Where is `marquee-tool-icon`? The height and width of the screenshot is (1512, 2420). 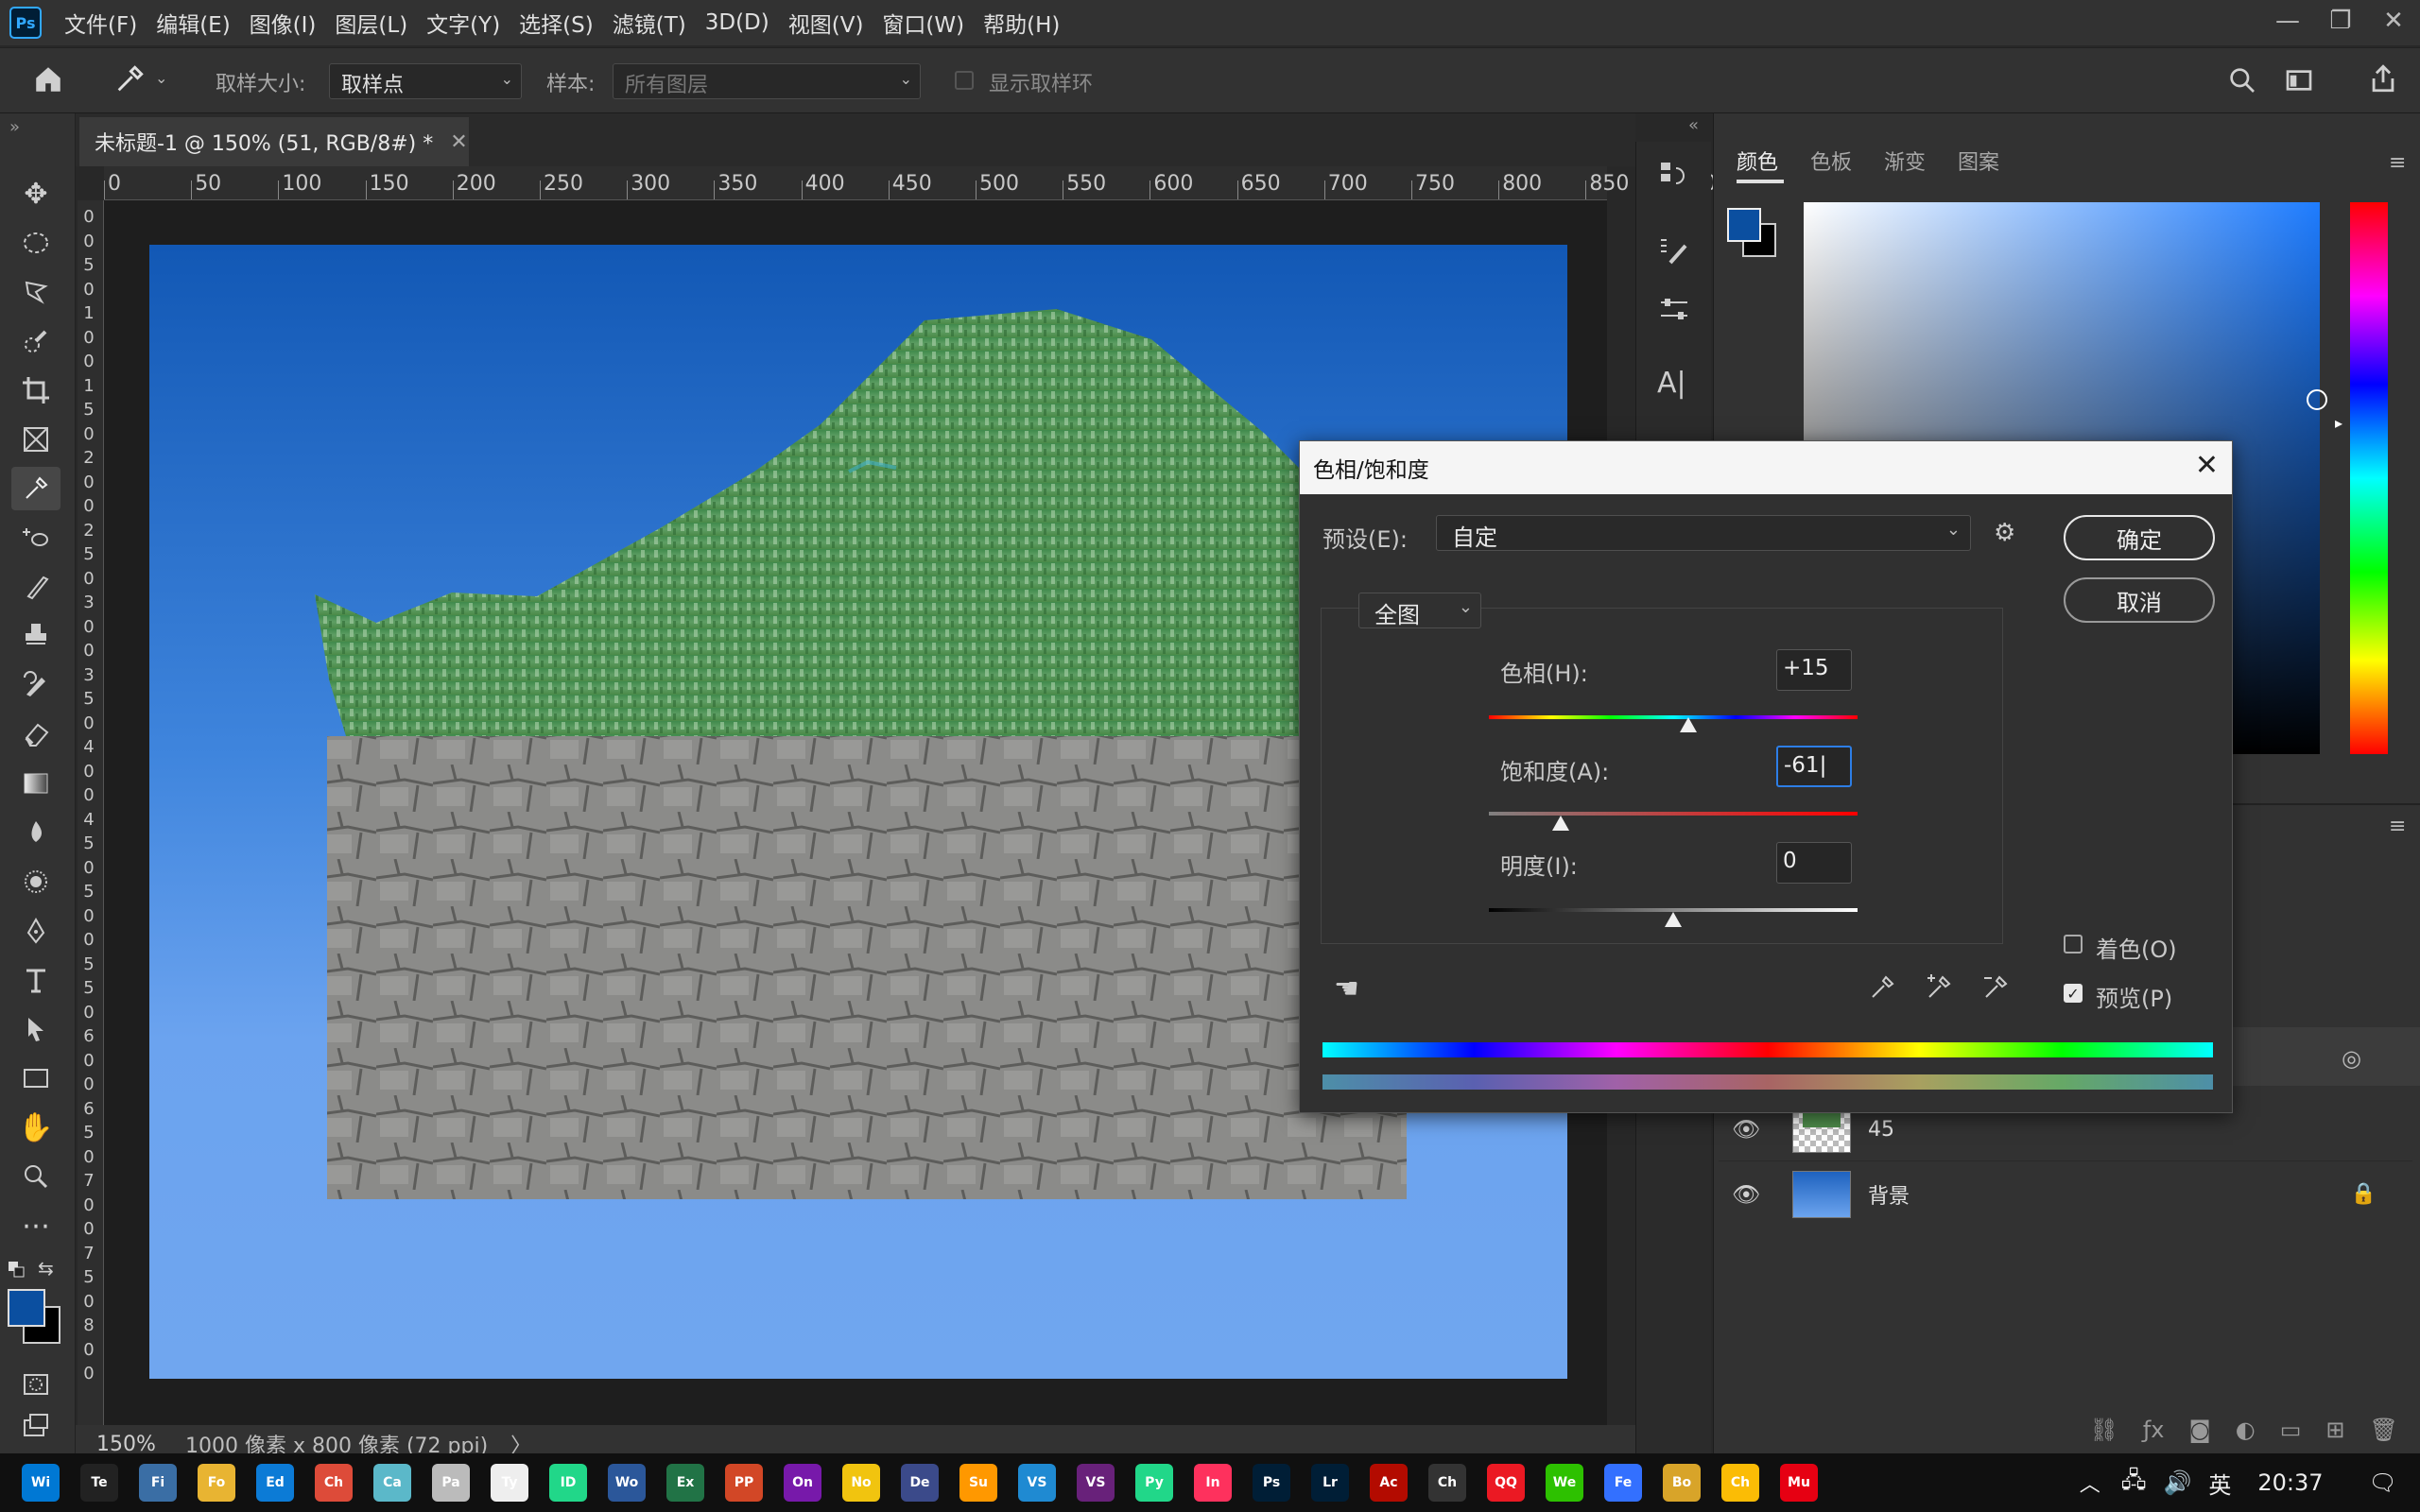 marquee-tool-icon is located at coordinates (35, 243).